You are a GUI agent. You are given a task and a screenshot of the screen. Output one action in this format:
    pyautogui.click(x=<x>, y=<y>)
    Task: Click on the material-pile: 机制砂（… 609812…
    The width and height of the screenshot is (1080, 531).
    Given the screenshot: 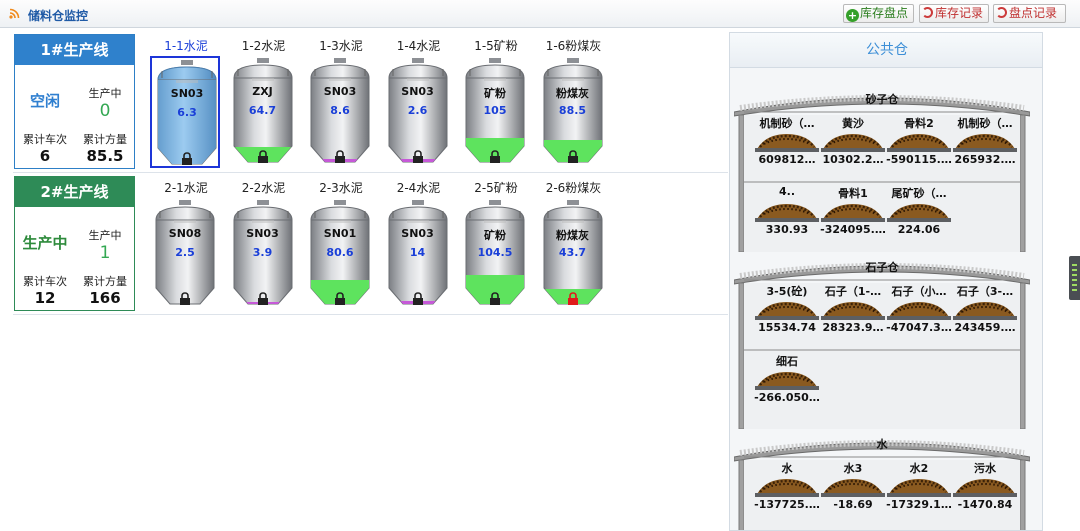 What is the action you would take?
    pyautogui.click(x=787, y=146)
    